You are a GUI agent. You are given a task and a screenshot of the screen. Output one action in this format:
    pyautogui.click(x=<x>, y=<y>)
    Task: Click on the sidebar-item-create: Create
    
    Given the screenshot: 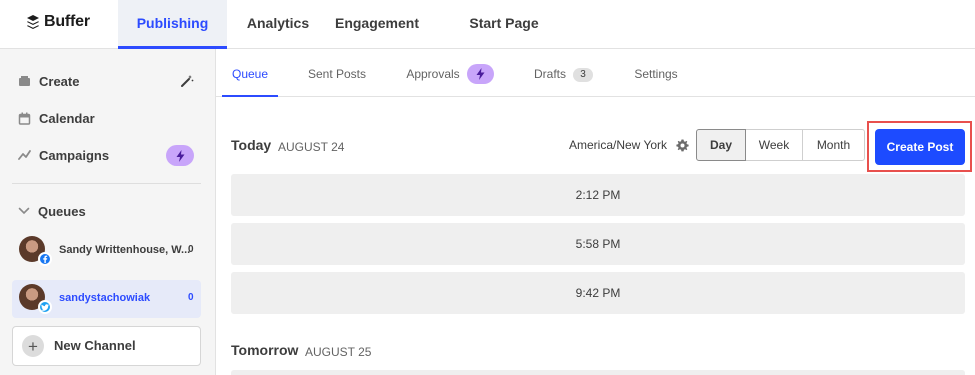 What is the action you would take?
    pyautogui.click(x=48, y=81)
    